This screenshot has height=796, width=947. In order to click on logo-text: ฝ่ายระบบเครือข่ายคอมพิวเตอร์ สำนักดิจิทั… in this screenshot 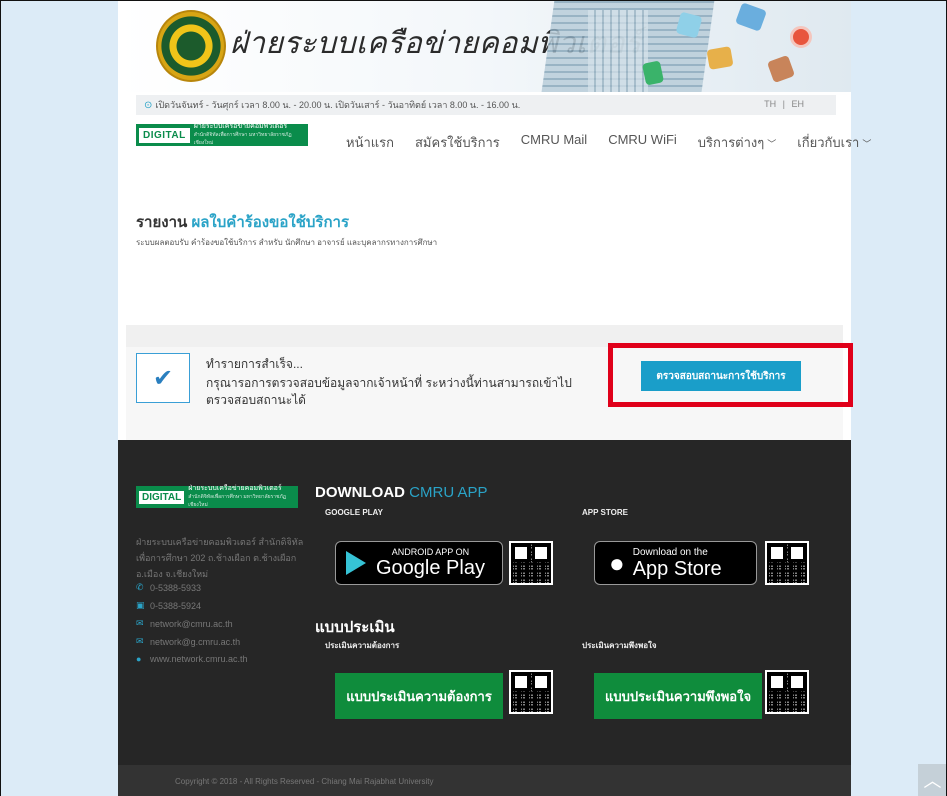, I will do `click(249, 135)`.